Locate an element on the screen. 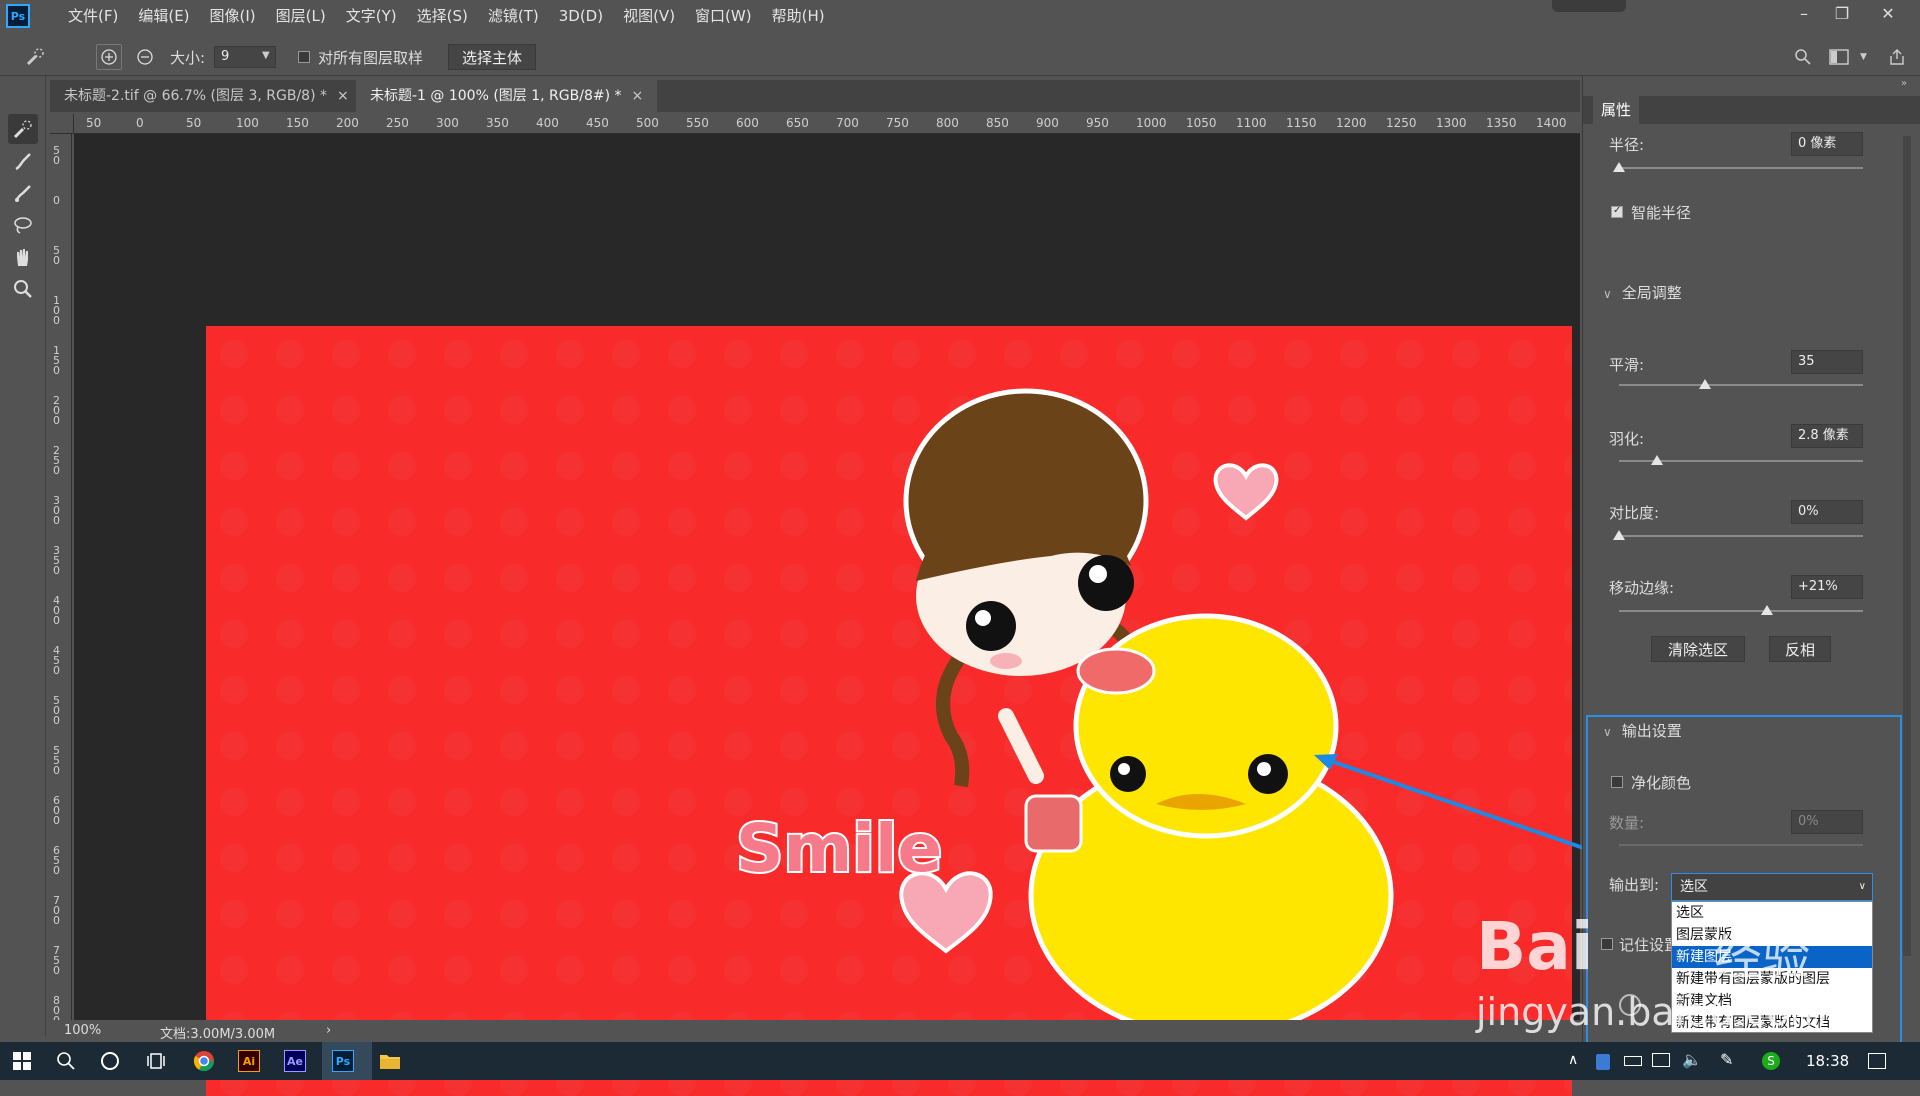 This screenshot has width=1920, height=1096. ruler-h-tick: 1350 is located at coordinates (1501, 123).